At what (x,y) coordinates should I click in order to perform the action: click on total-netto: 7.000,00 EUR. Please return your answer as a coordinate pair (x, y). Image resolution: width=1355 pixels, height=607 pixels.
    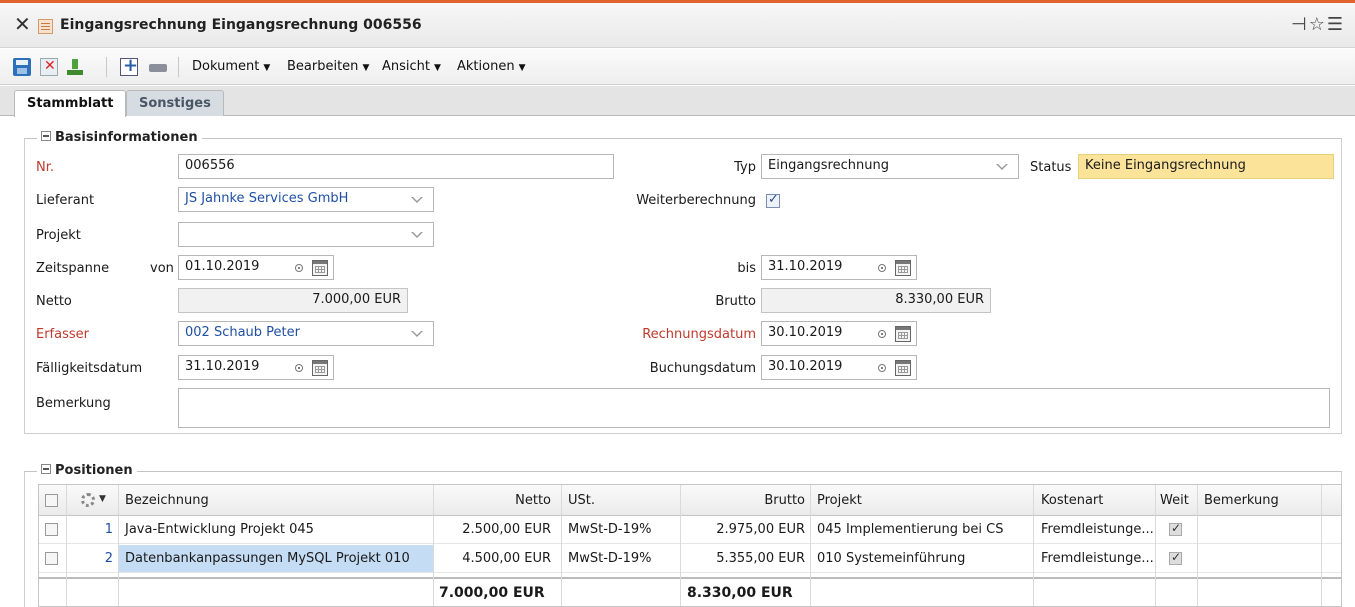
    Looking at the image, I should click on (492, 593).